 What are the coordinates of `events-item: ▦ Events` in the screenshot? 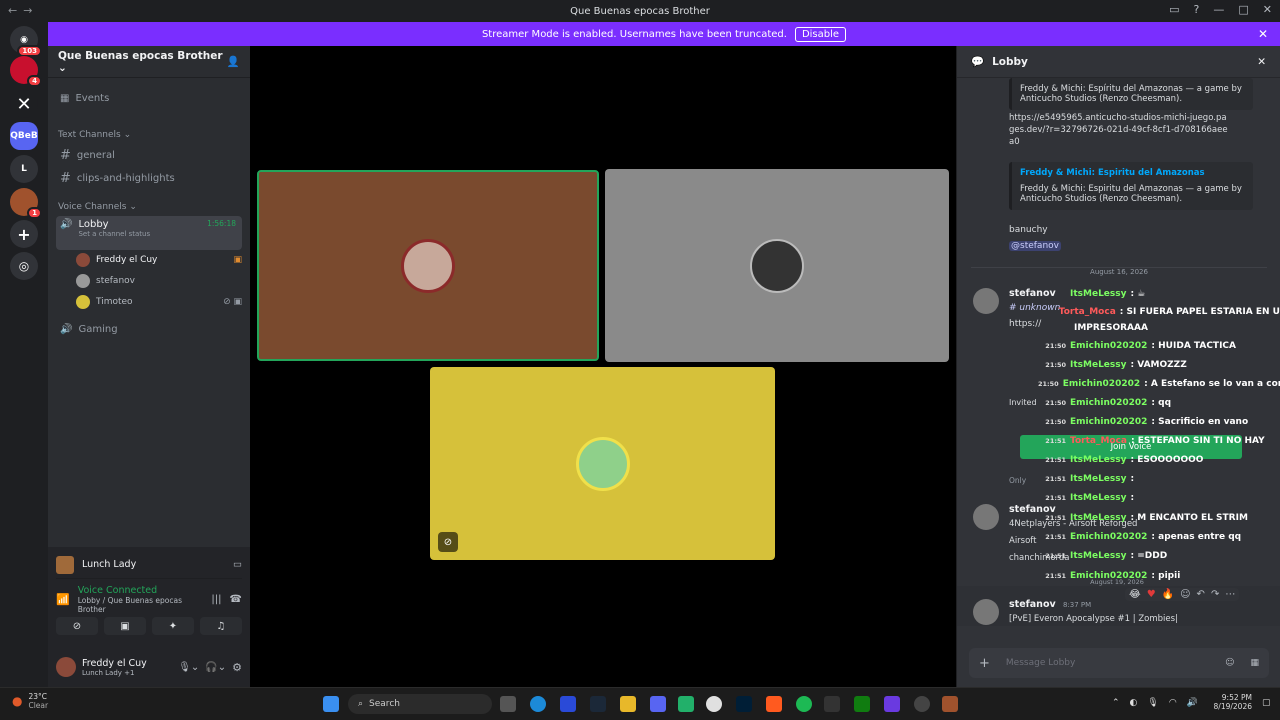 It's located at (149, 98).